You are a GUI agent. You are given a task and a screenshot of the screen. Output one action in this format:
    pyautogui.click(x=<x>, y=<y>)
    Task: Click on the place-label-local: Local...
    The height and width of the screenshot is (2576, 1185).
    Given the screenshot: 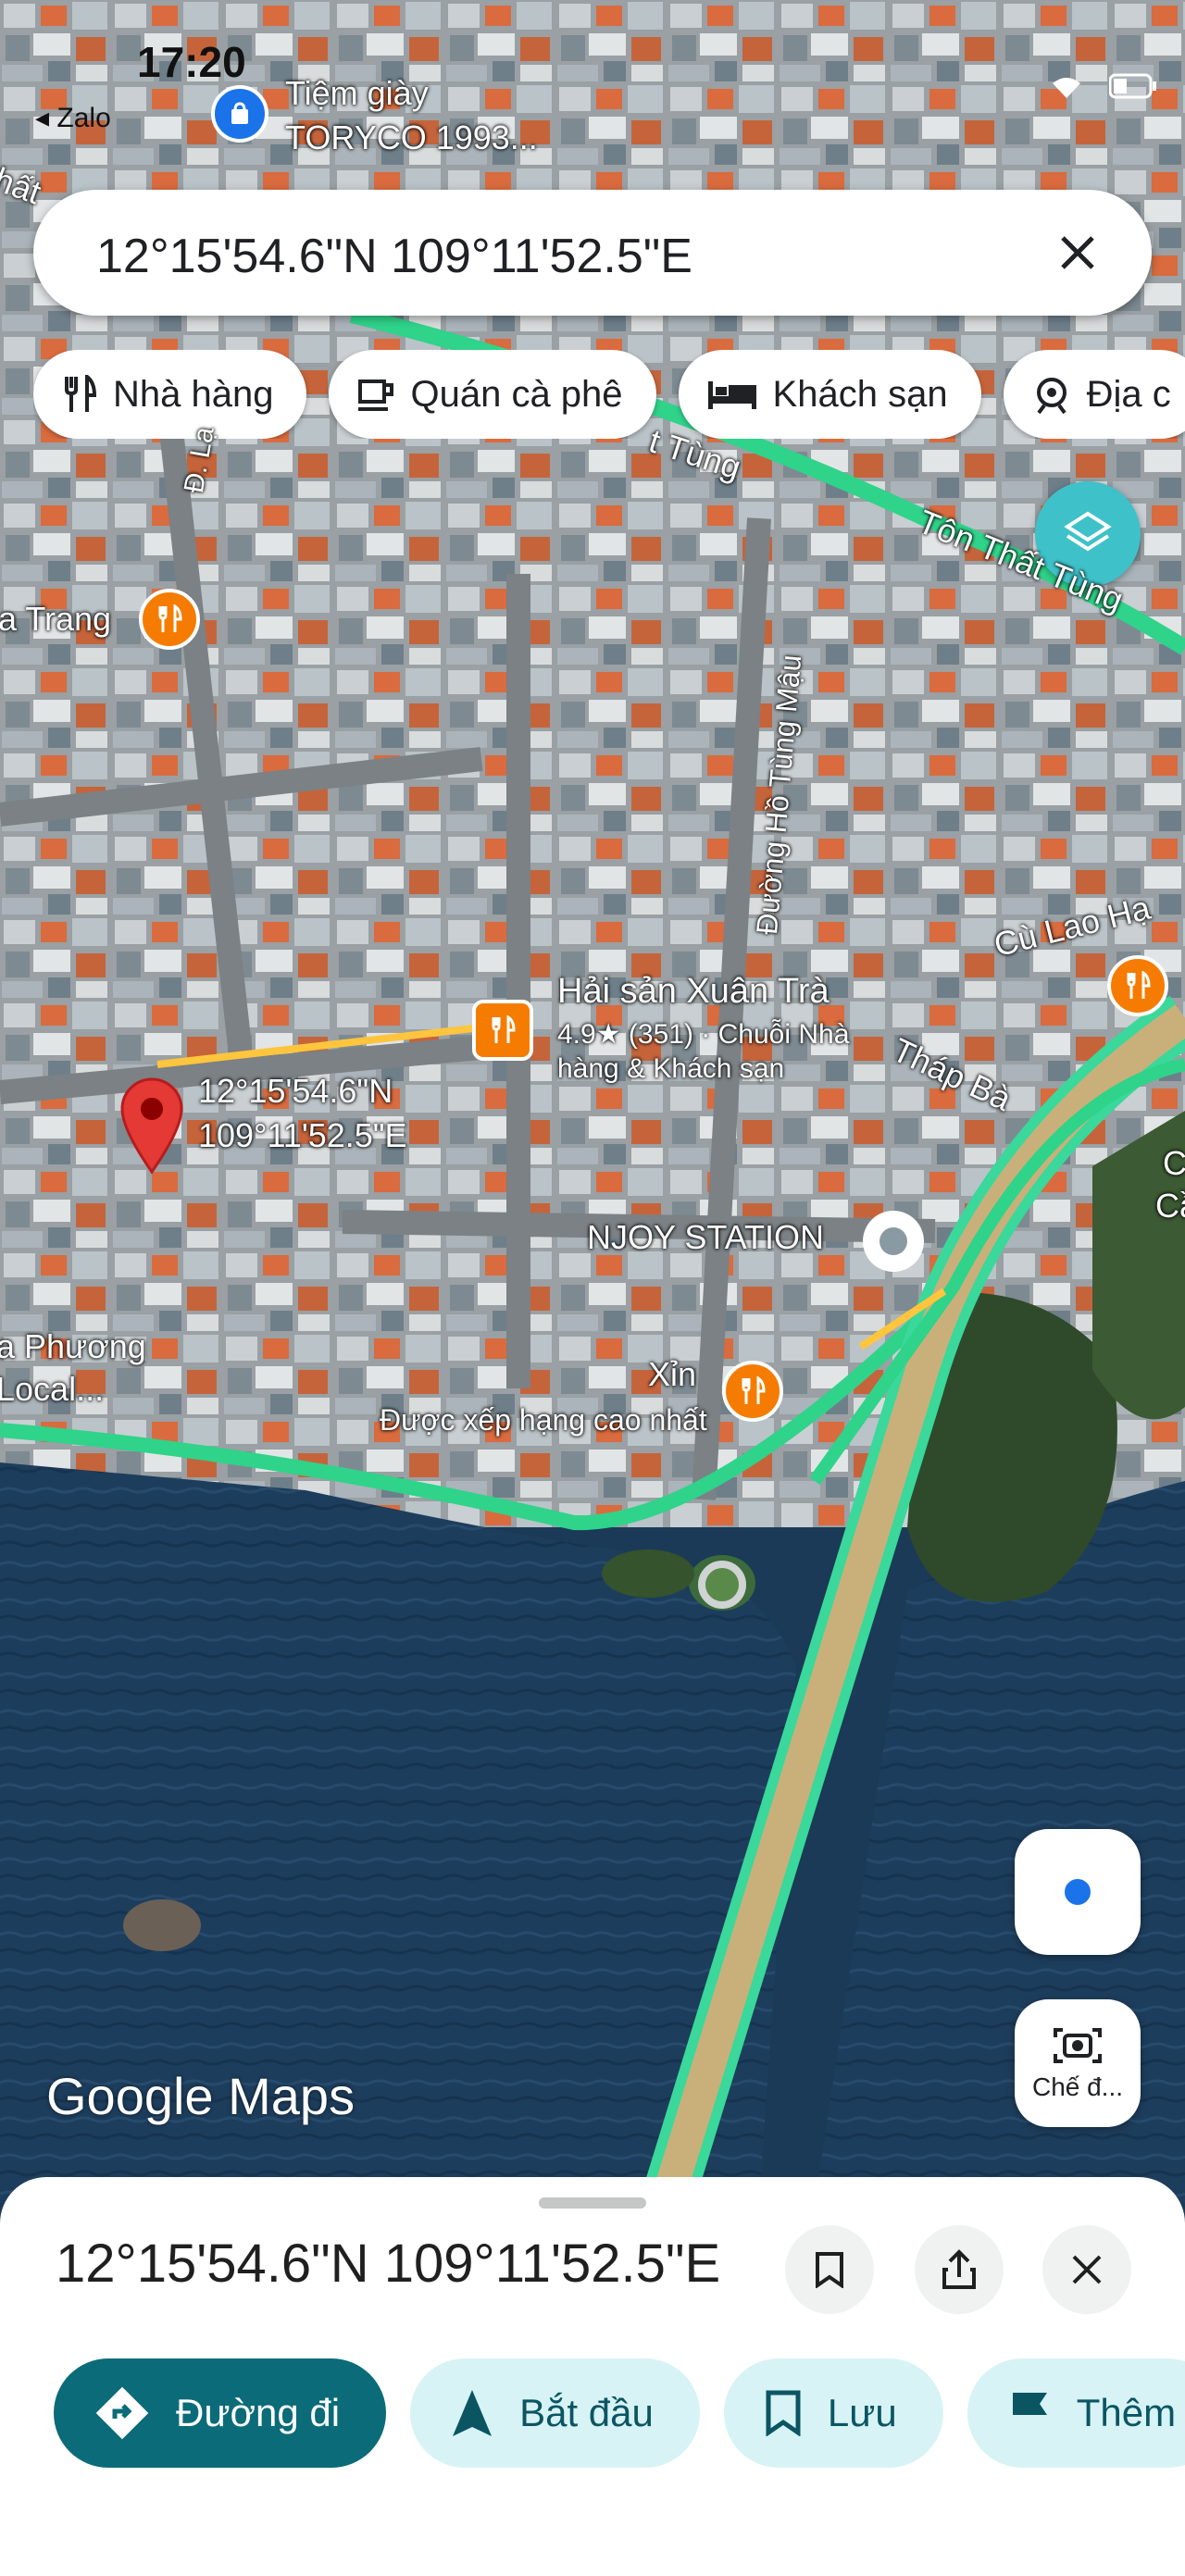 What is the action you would take?
    pyautogui.click(x=52, y=1389)
    